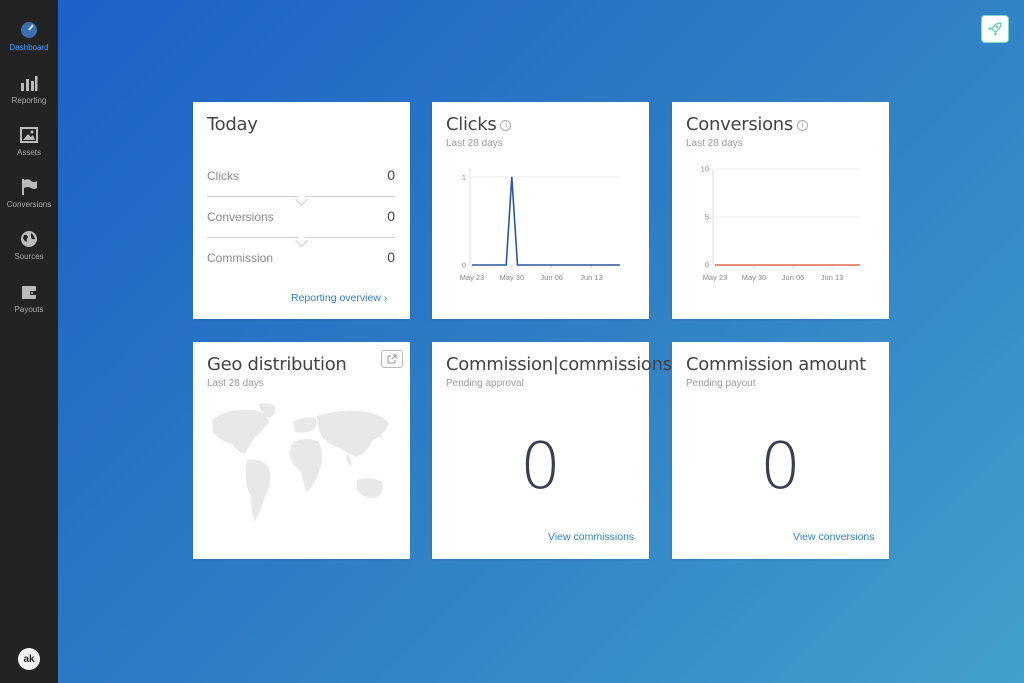 The image size is (1024, 683). I want to click on sidebar-item-label: Reporting, so click(29, 100).